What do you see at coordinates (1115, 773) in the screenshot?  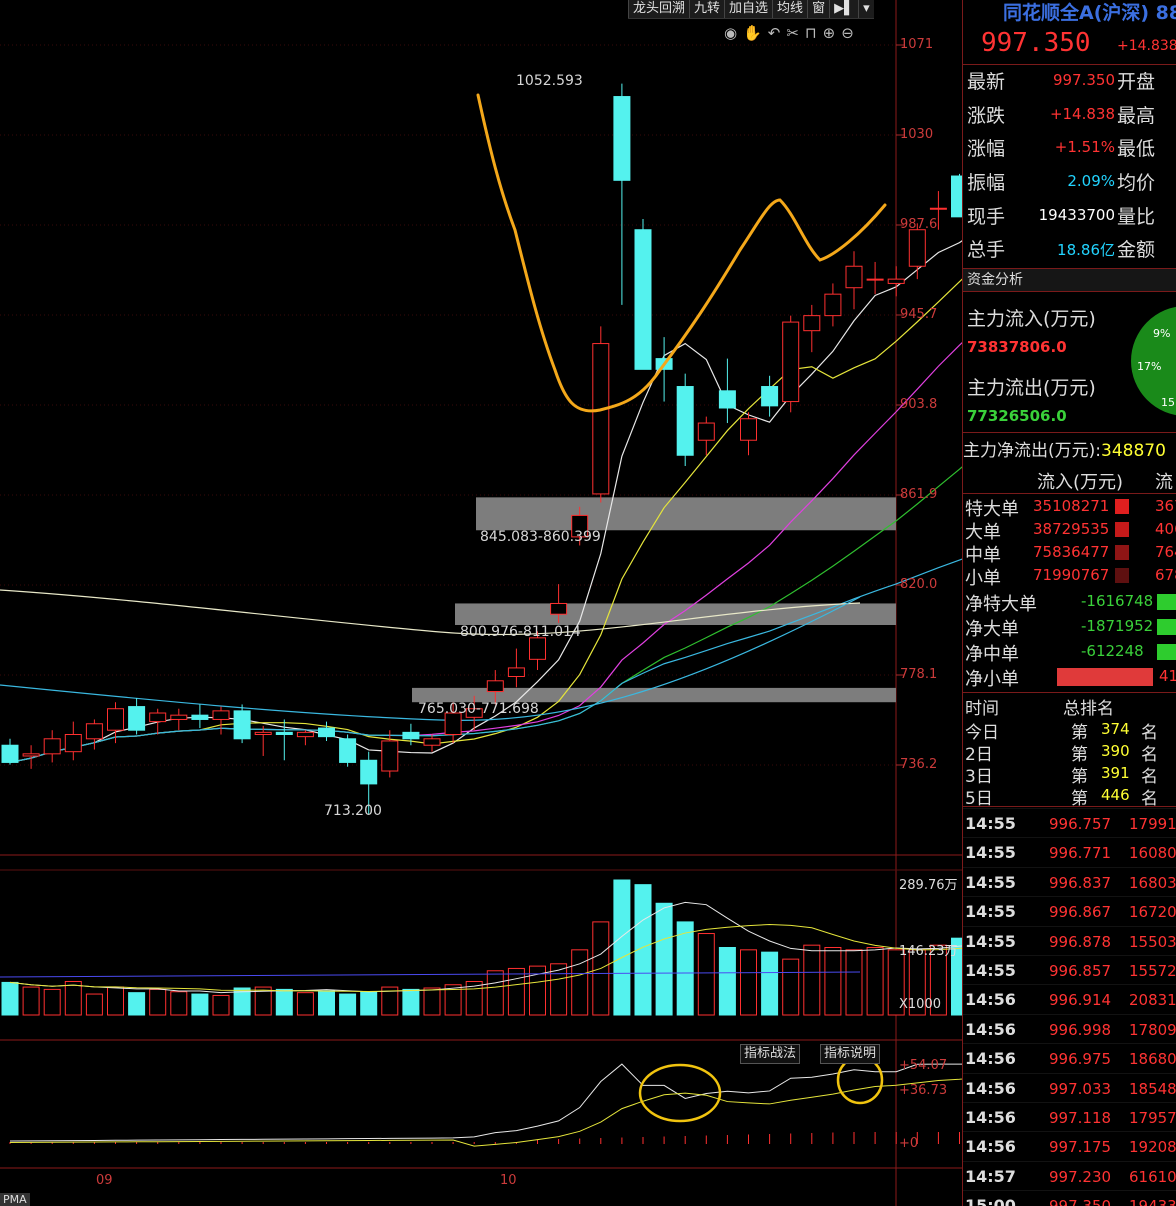 I see `rank-value: 391` at bounding box center [1115, 773].